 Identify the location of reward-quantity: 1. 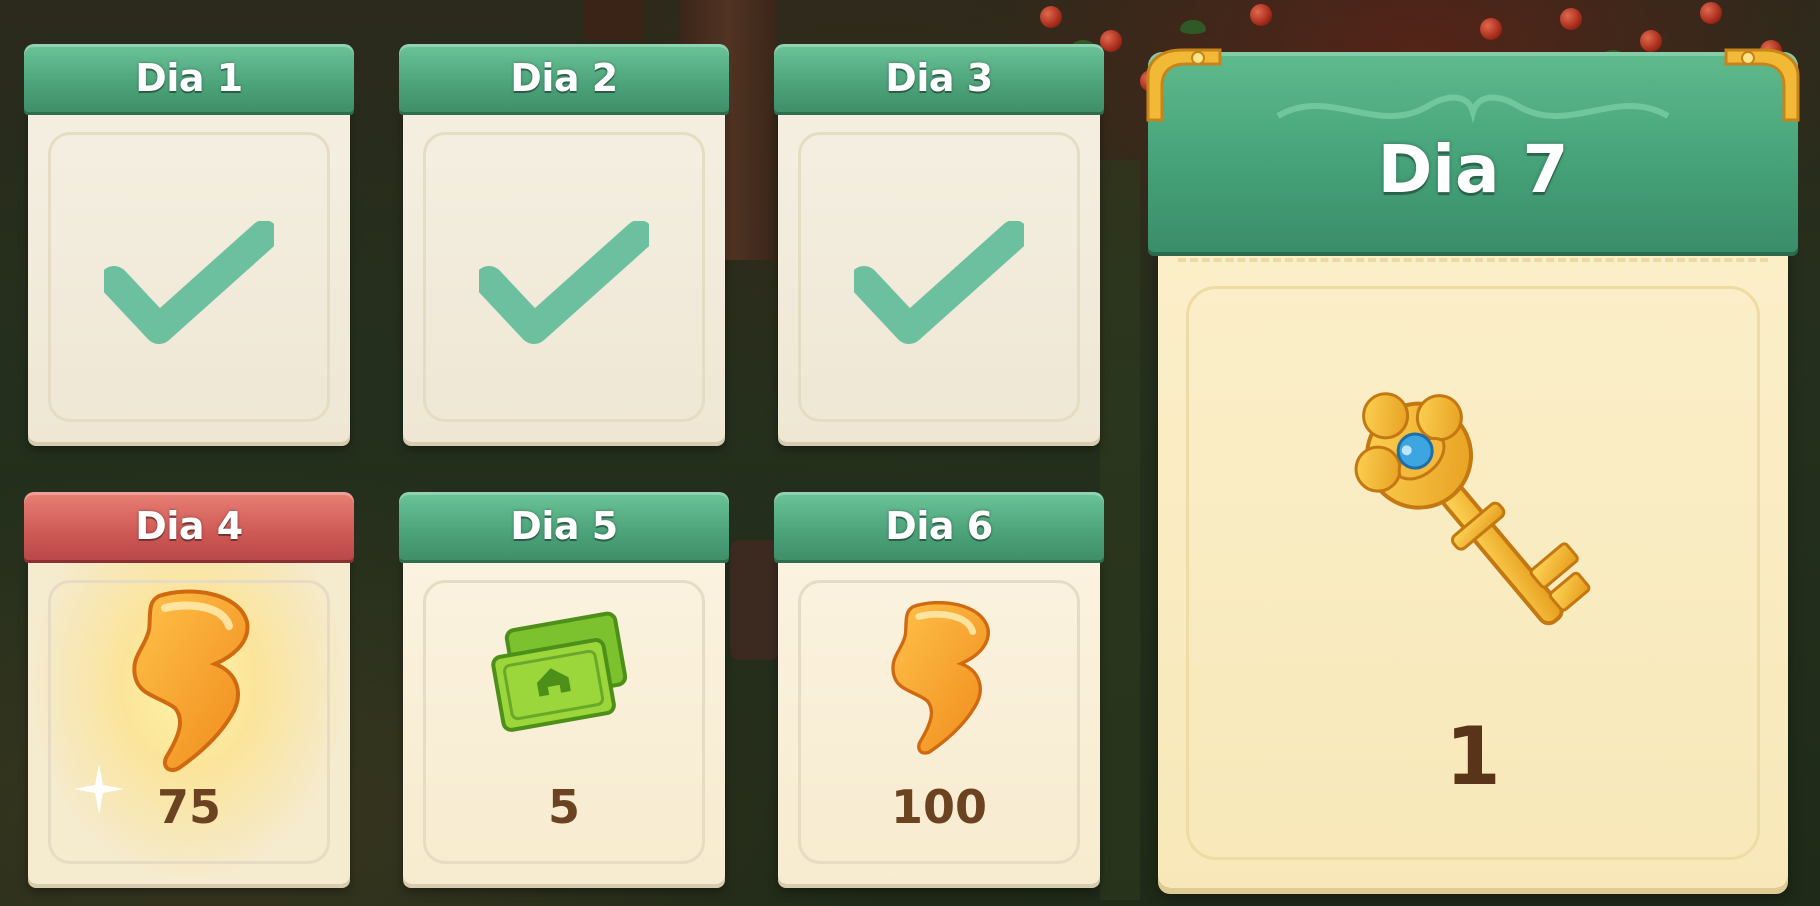
(1473, 756).